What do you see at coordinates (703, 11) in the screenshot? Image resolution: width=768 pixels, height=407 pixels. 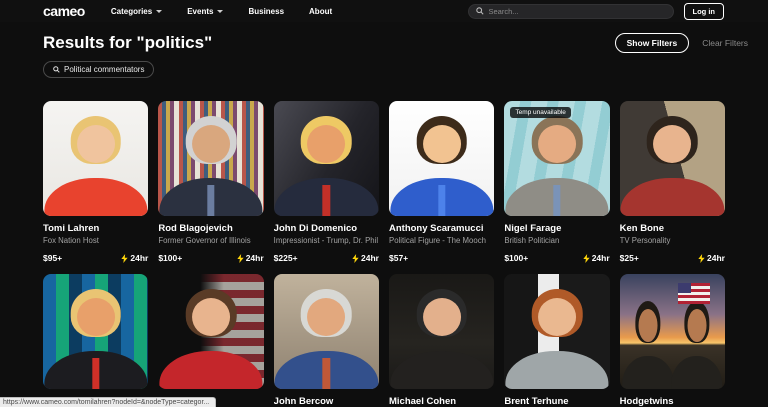 I see `log-in-button: Log in` at bounding box center [703, 11].